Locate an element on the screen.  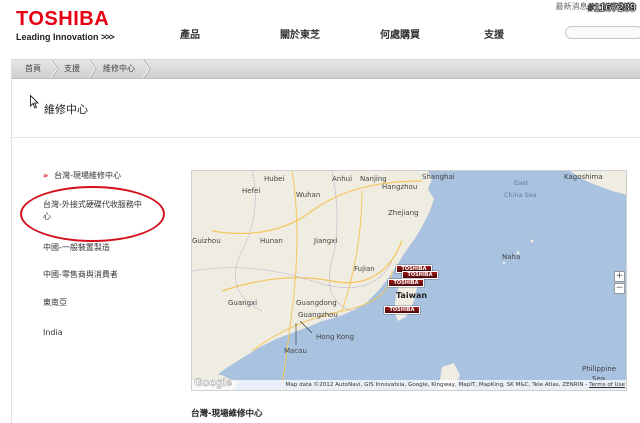
main-nav: 產品 關於東芝 何處購買 支援 is located at coordinates (320, 34).